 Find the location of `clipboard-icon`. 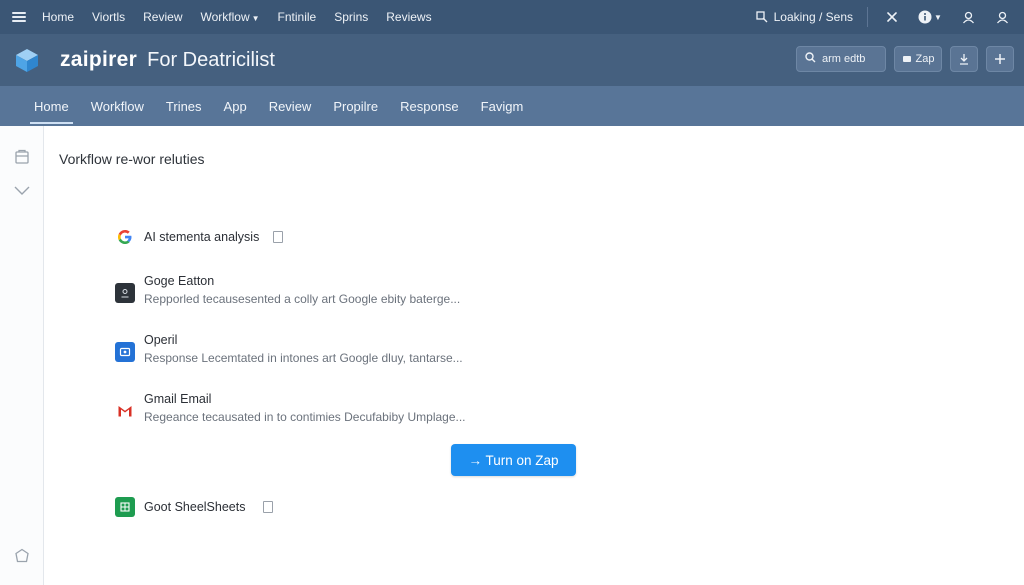

clipboard-icon is located at coordinates (22, 157).